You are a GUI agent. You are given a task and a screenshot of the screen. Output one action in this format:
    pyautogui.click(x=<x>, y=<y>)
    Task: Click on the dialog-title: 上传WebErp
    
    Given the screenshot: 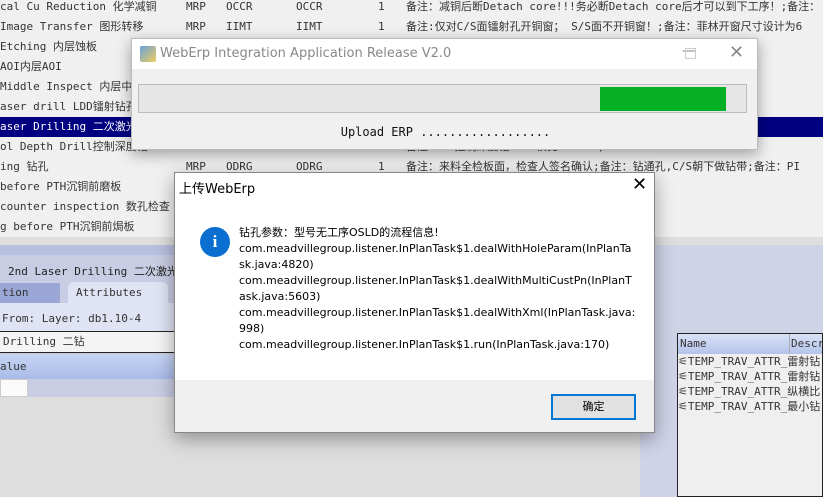 What is the action you would take?
    pyautogui.click(x=217, y=189)
    